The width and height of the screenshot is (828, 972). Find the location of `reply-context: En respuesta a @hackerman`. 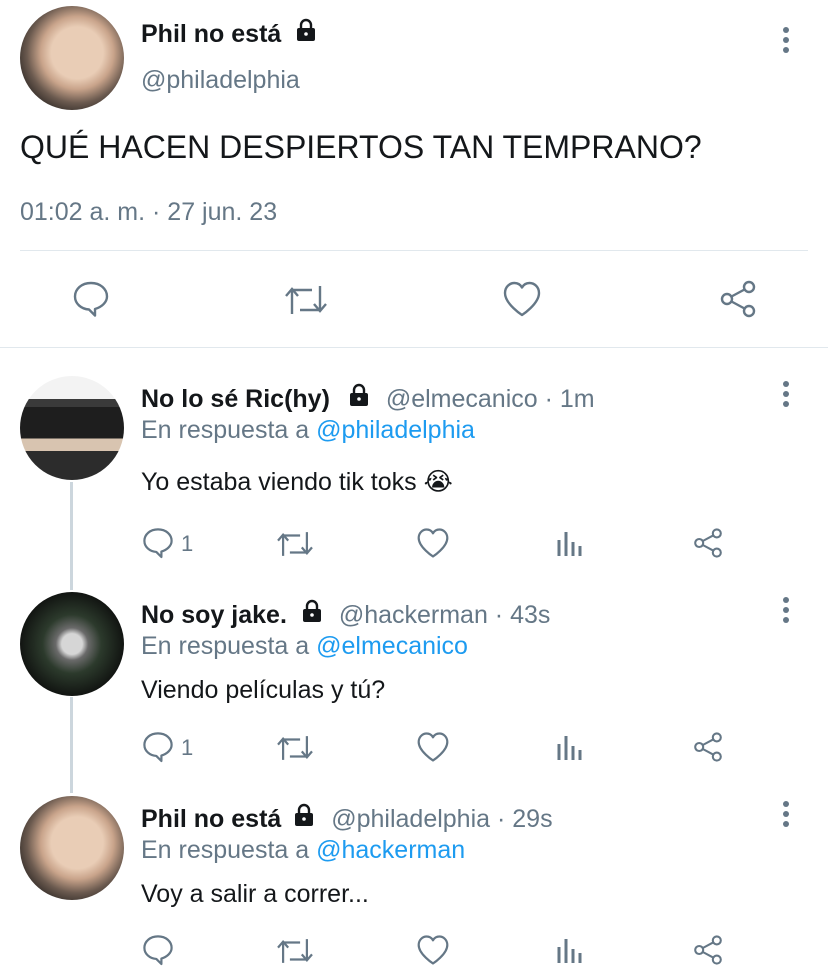

reply-context: En respuesta a @hackerman is located at coordinates (303, 850).